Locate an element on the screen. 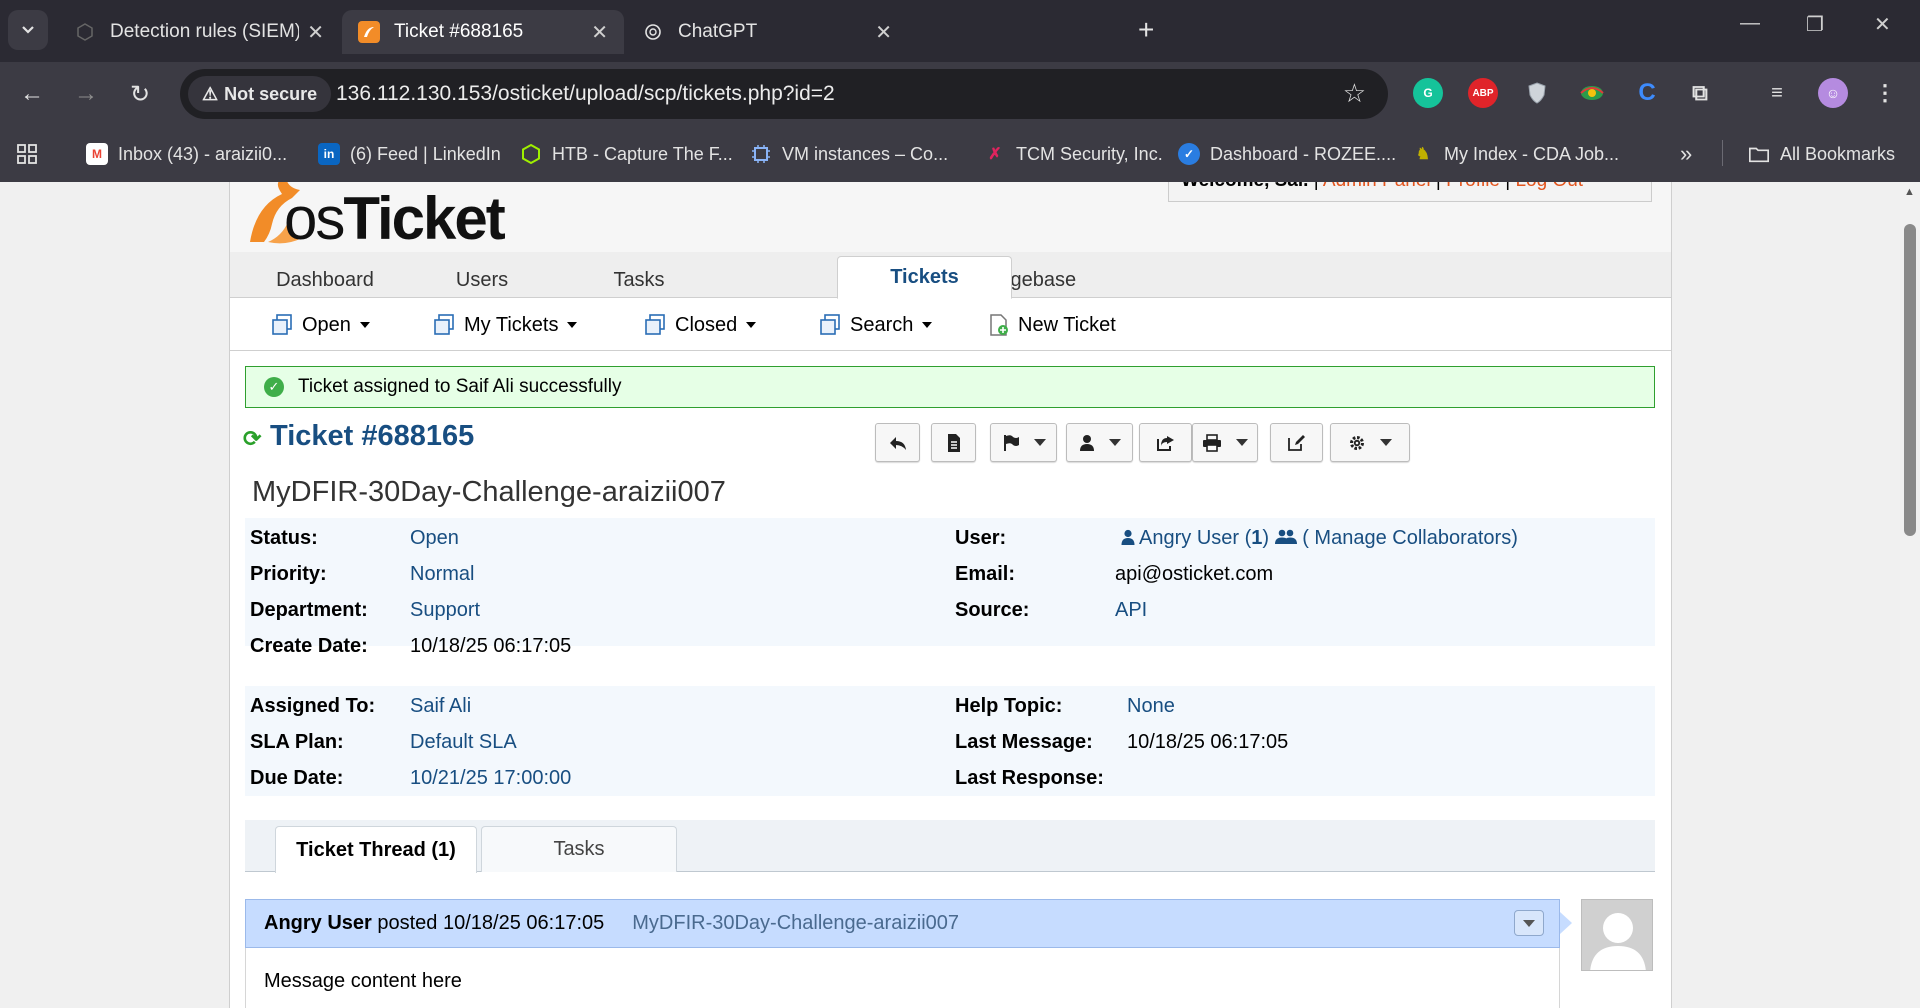 The image size is (1920, 1008). bookmark-label: (6) Feed | LinkedIn is located at coordinates (425, 153).